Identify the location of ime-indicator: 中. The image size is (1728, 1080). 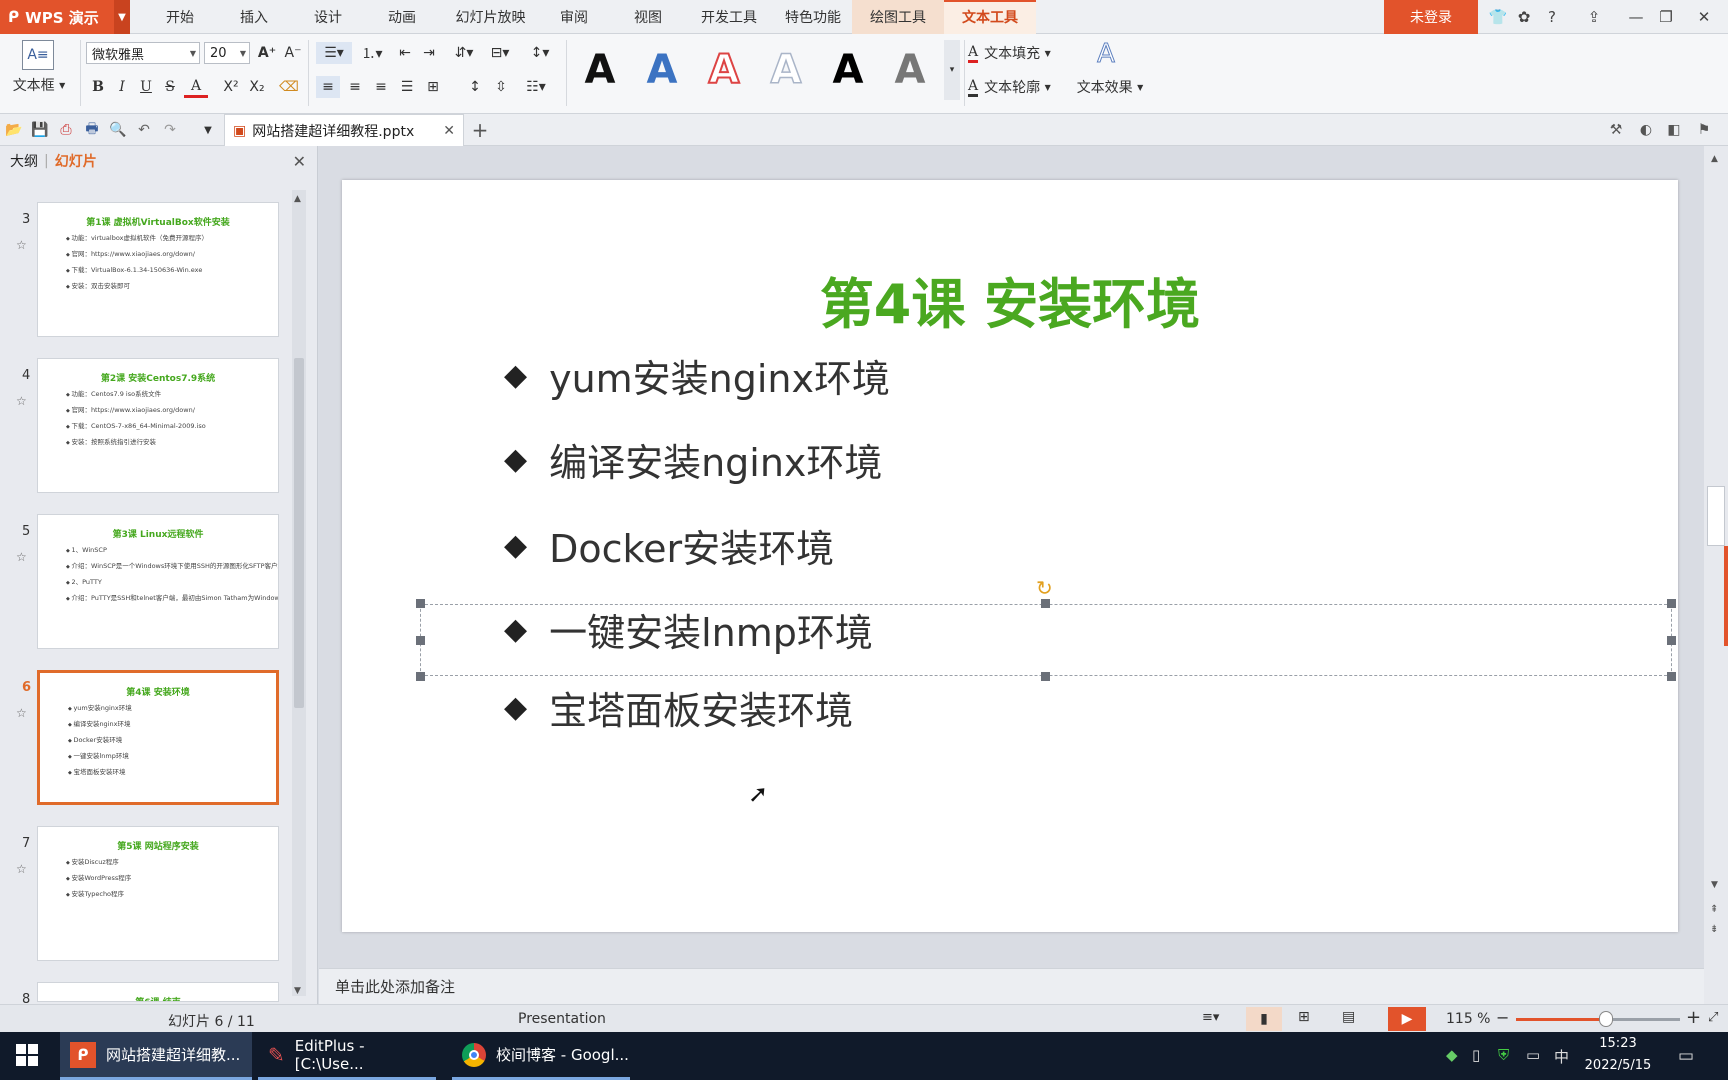
(1561, 1056).